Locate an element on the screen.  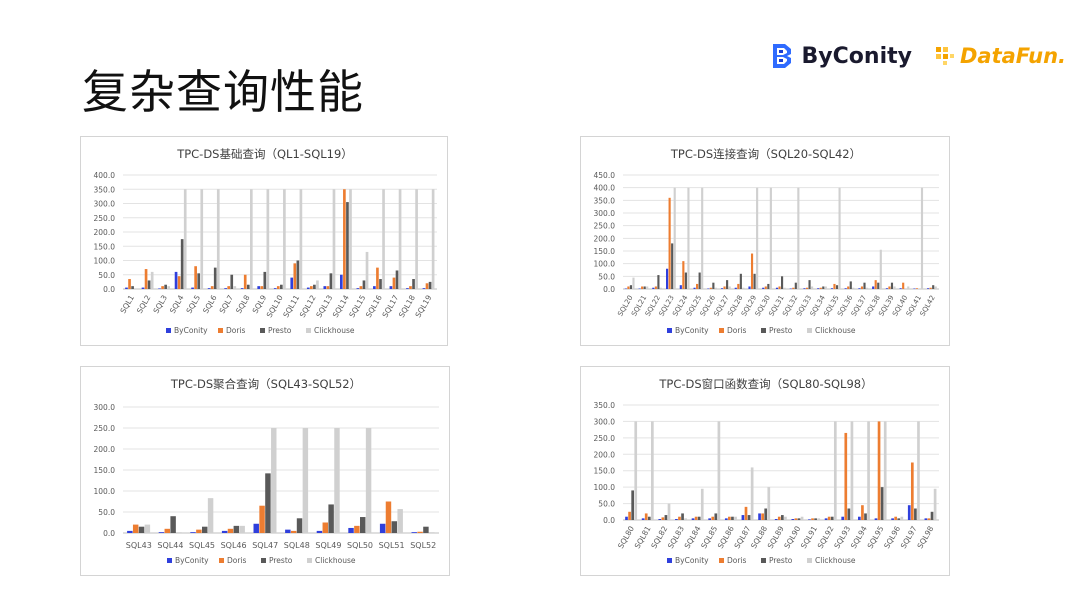
bar-doris-sql8 is located at coordinates (245, 281).